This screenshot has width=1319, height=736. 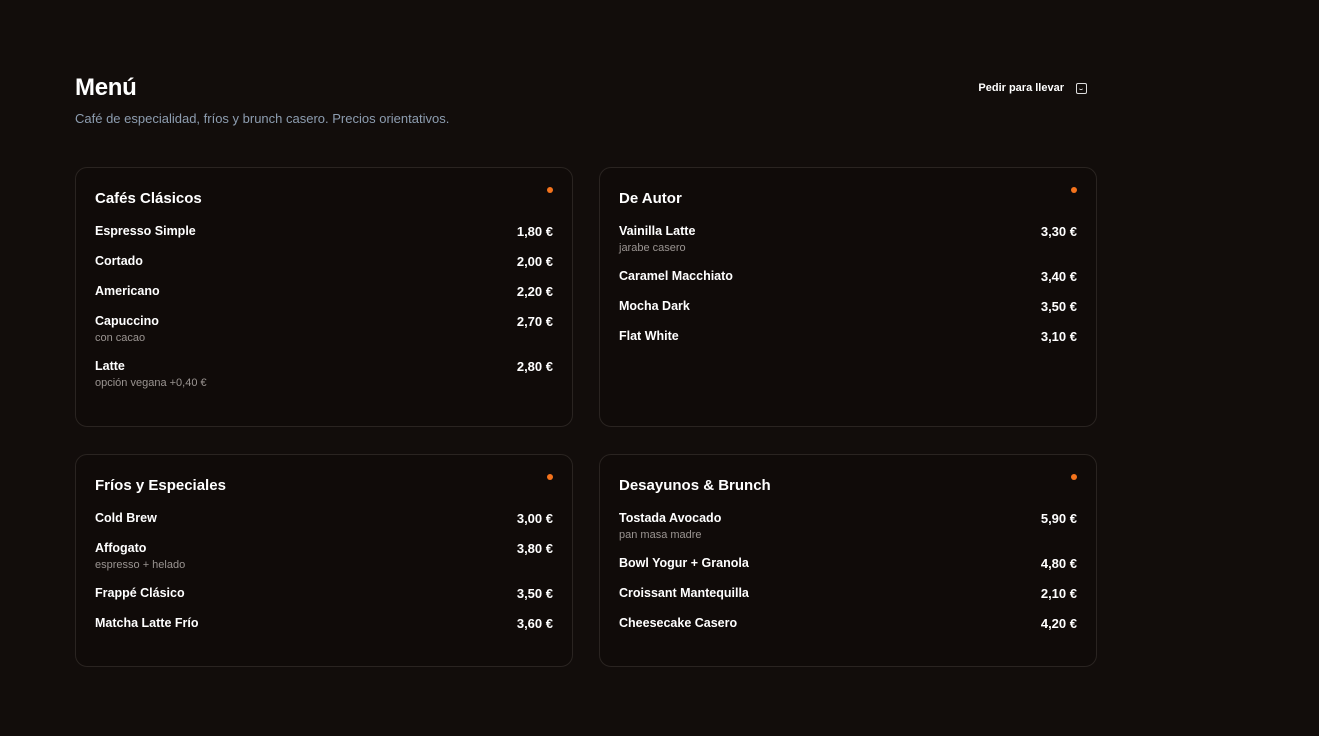 What do you see at coordinates (127, 291) in the screenshot?
I see `item-name: Americano` at bounding box center [127, 291].